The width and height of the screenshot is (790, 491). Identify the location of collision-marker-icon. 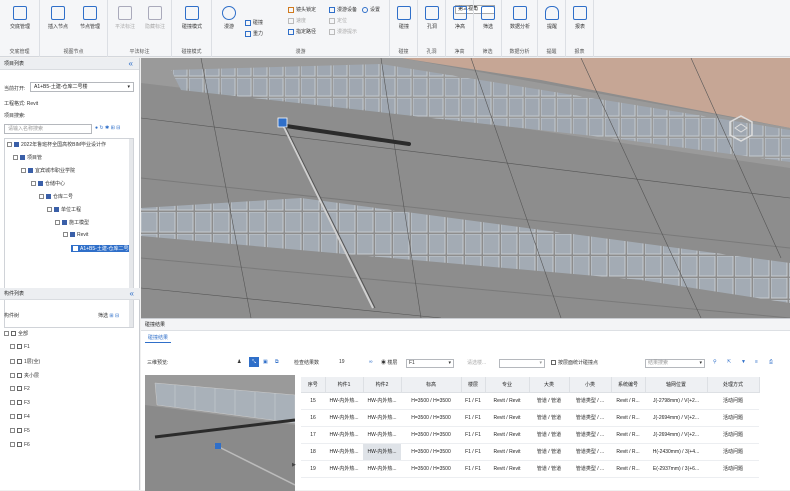
(282, 122).